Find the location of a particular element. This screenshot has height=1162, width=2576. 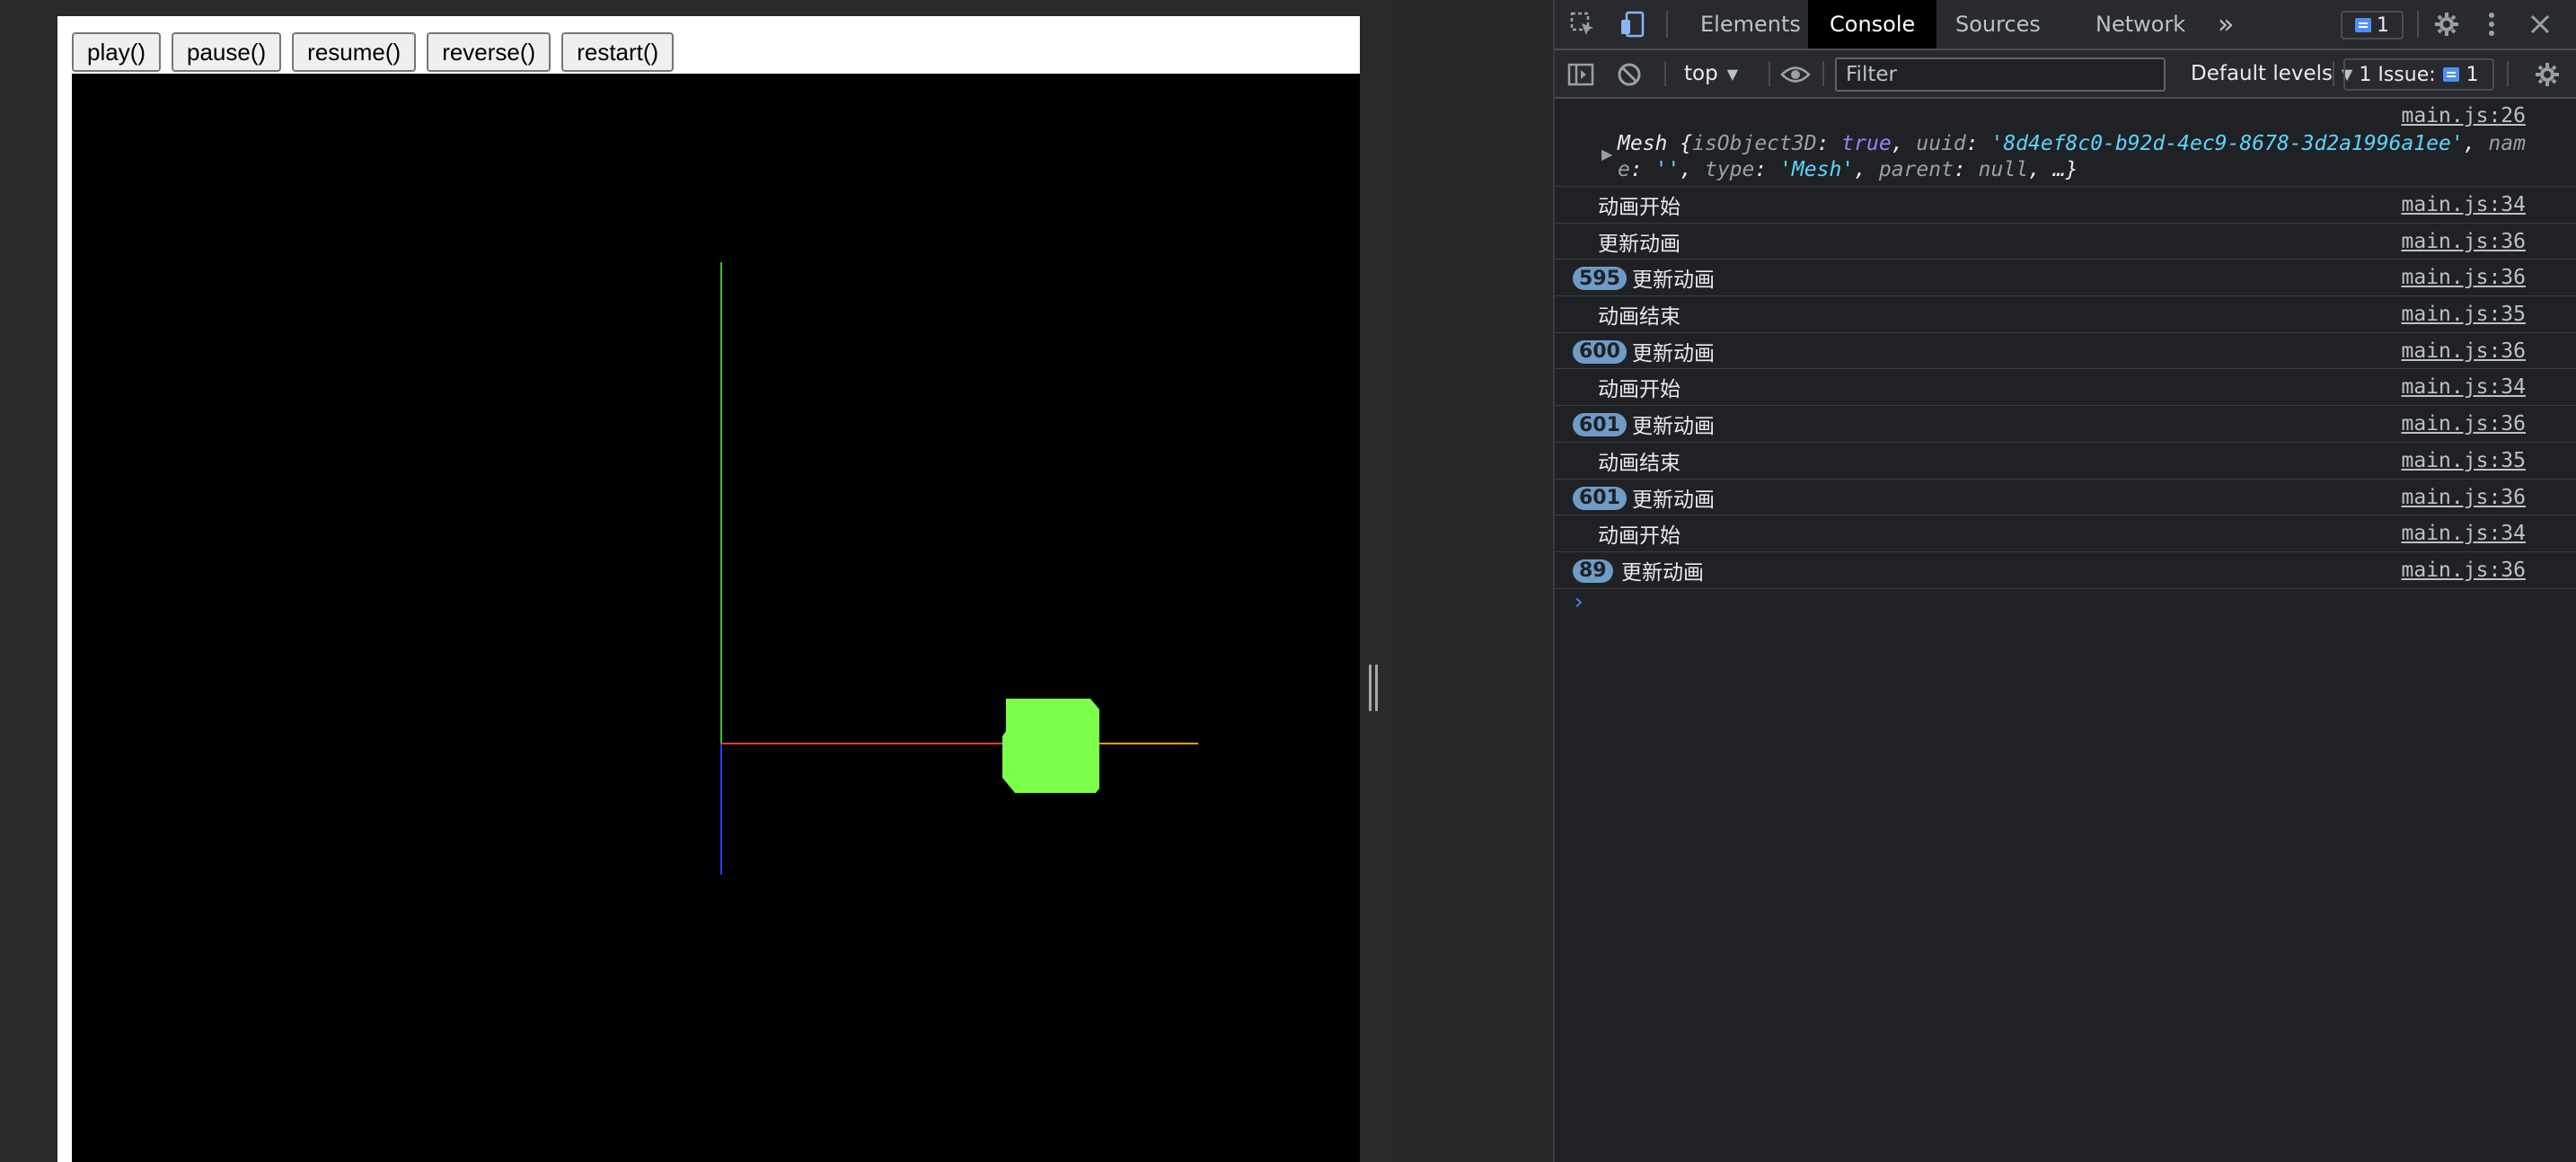

chevron-down-icon: ▼ is located at coordinates (1732, 74).